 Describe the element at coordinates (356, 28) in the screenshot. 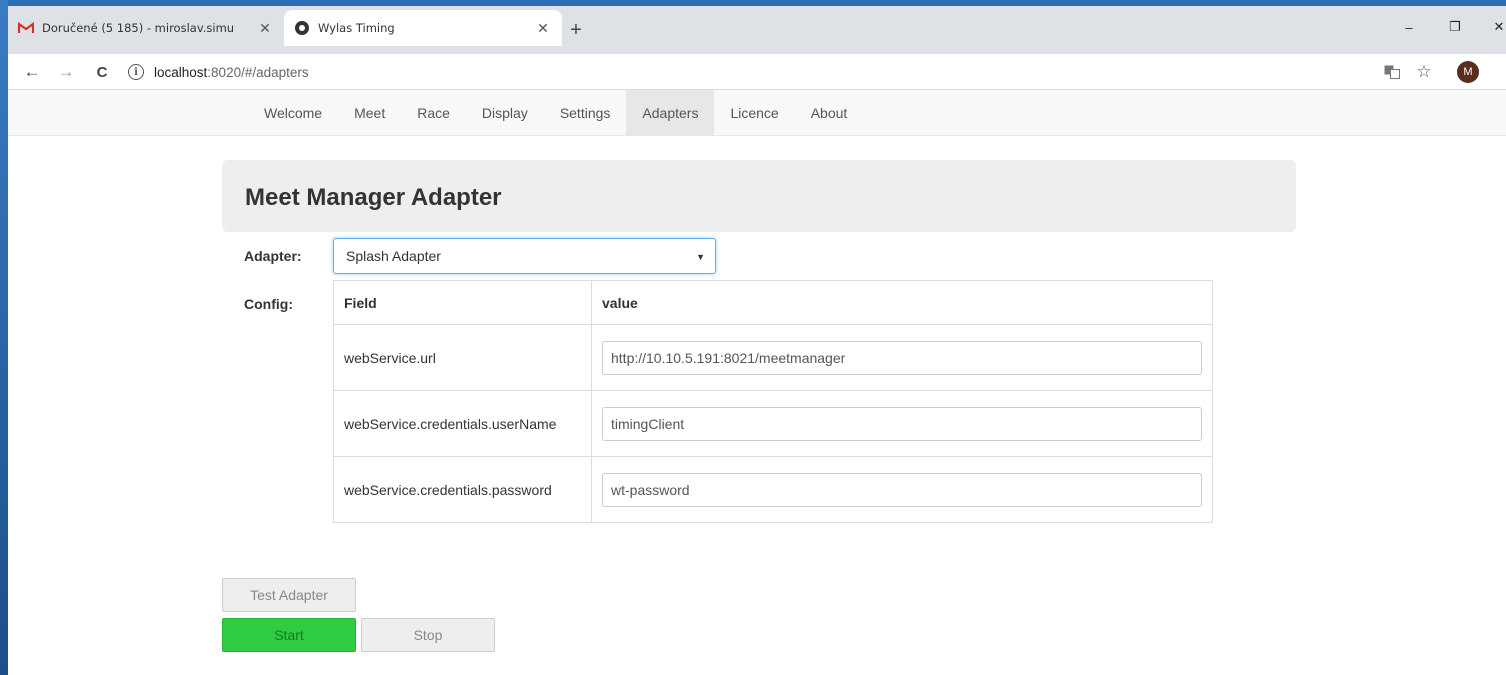

I see `tab-title: Wylas Timing` at that location.